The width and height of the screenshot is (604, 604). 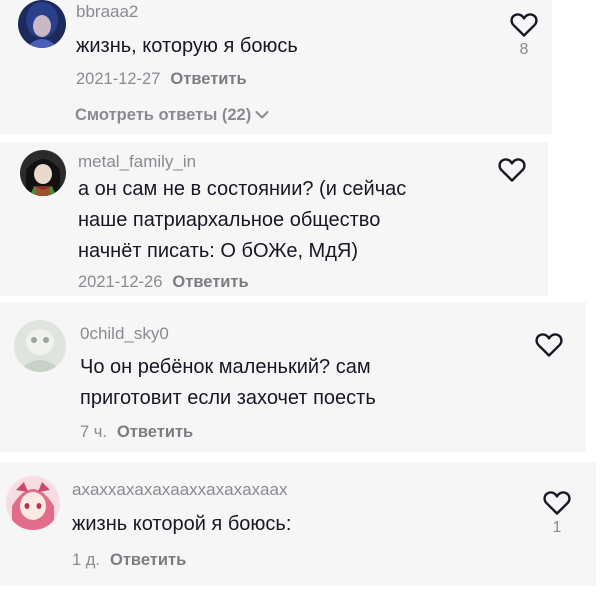 I want to click on view-replies-button: Смотреть ответы (22), so click(x=172, y=115).